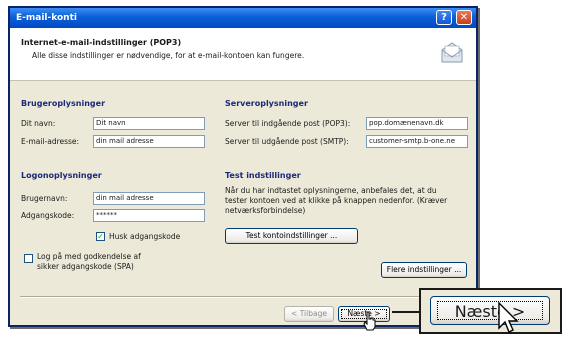 Image resolution: width=570 pixels, height=344 pixels. I want to click on remember-password-checkbox: ✓, so click(100, 236).